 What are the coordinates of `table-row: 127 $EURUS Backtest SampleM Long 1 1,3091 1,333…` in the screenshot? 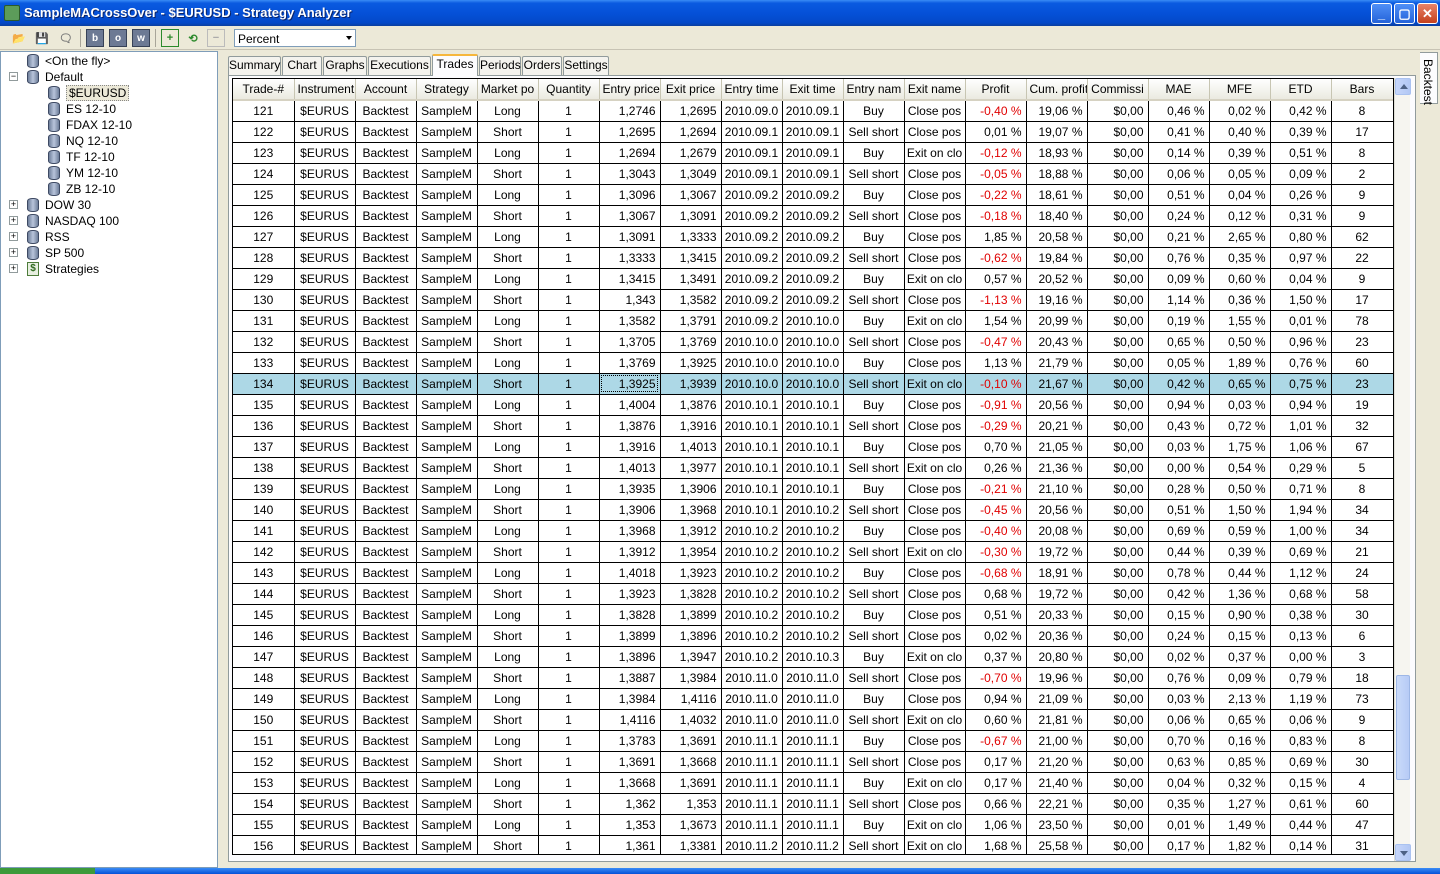 It's located at (813, 237).